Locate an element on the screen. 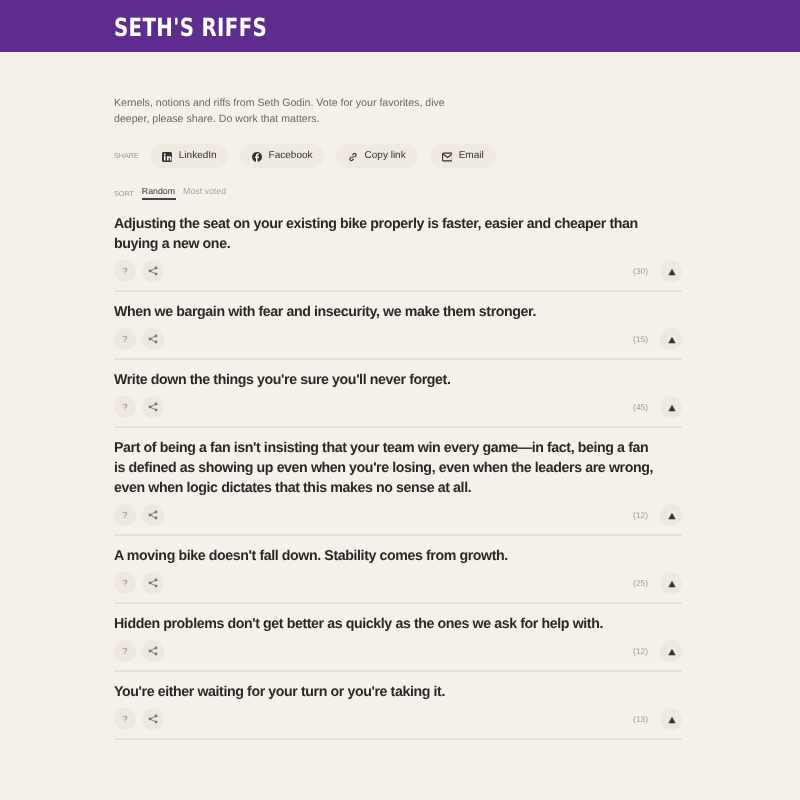 This screenshot has width=800, height=800. email-icon is located at coordinates (447, 156).